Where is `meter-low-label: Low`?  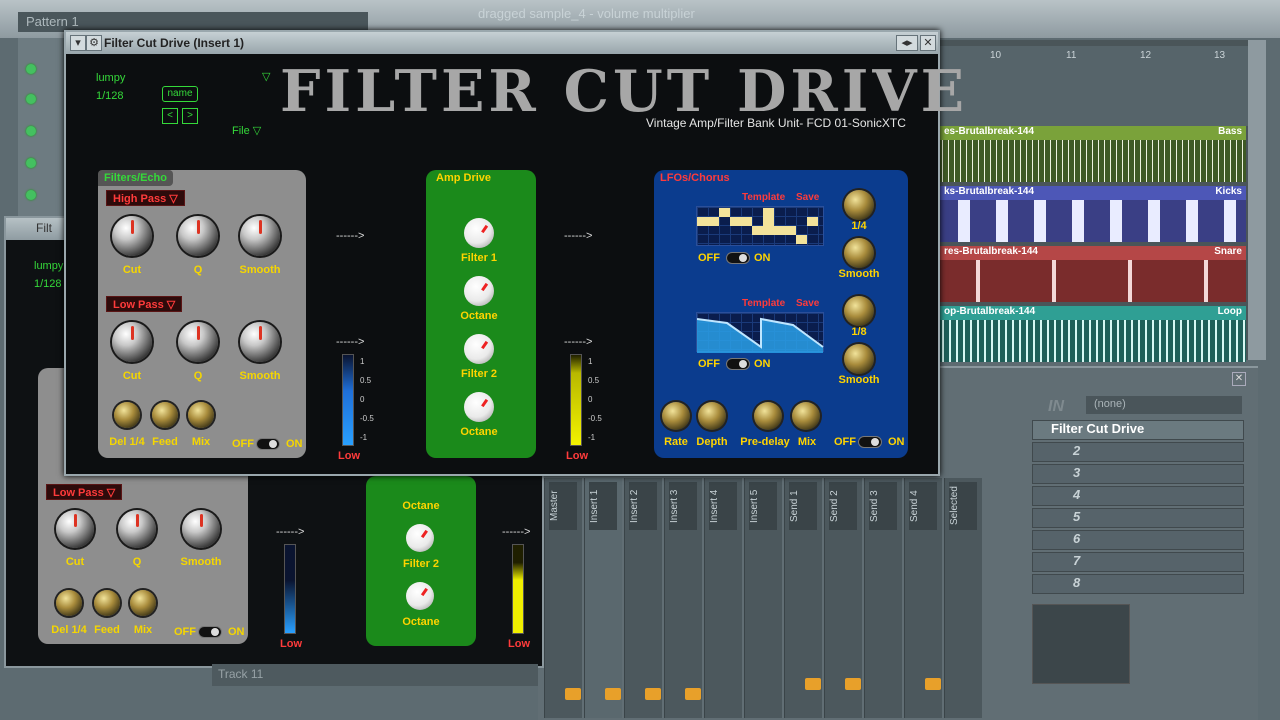
meter-low-label: Low is located at coordinates (349, 456).